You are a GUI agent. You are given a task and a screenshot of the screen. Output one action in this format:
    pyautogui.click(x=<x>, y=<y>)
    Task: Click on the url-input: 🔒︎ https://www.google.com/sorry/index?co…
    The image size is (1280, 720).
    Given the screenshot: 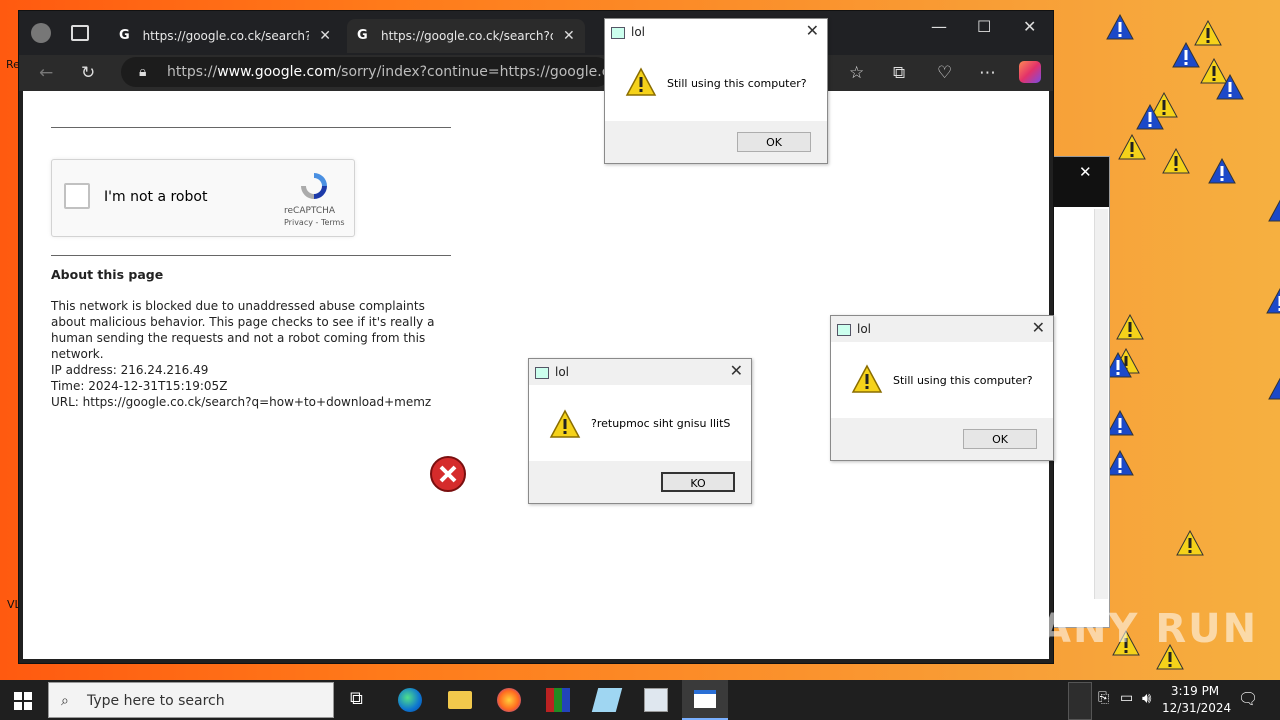 What is the action you would take?
    pyautogui.click(x=366, y=72)
    